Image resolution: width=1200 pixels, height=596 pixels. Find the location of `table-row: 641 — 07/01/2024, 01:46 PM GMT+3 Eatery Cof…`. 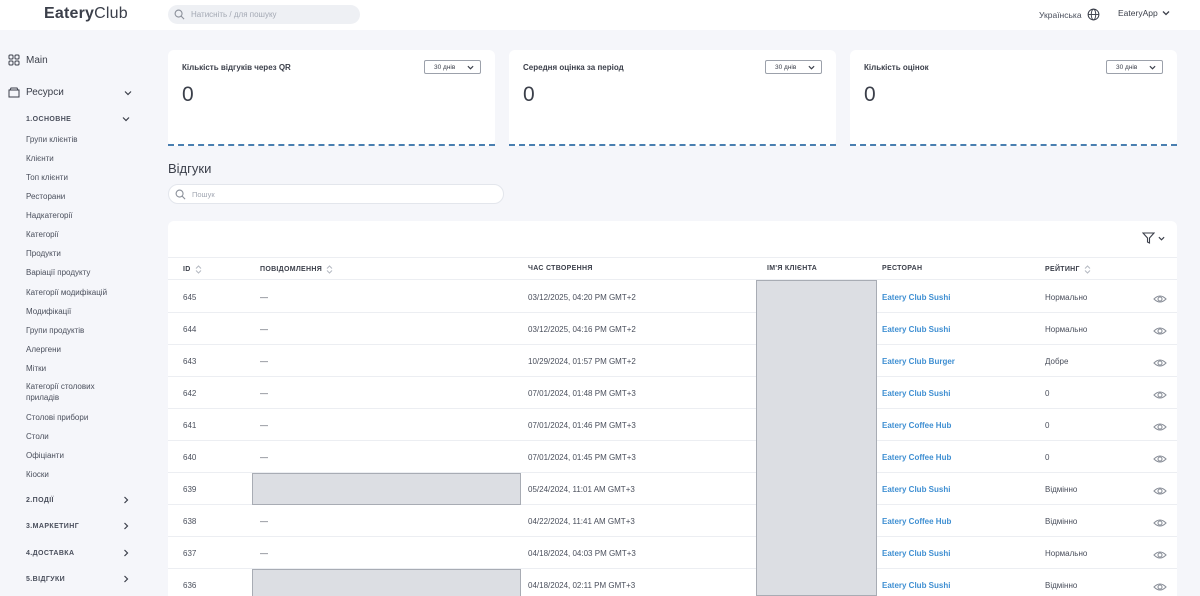

table-row: 641 — 07/01/2024, 01:46 PM GMT+3 Eatery Cof… is located at coordinates (672, 425).